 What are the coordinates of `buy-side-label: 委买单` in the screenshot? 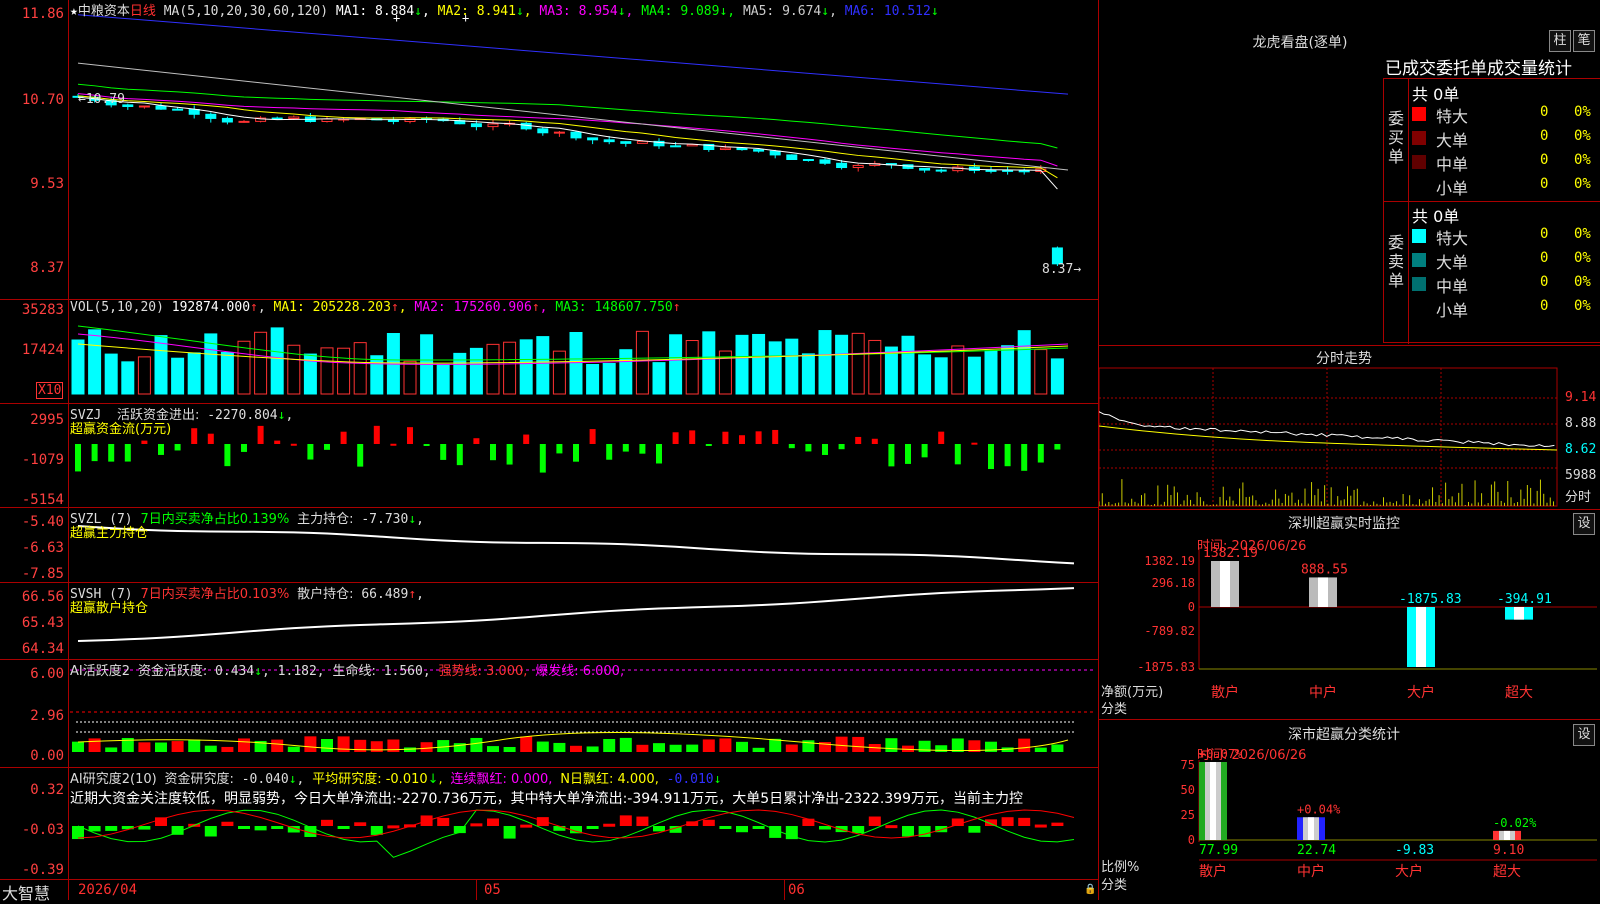 It's located at (1396, 137).